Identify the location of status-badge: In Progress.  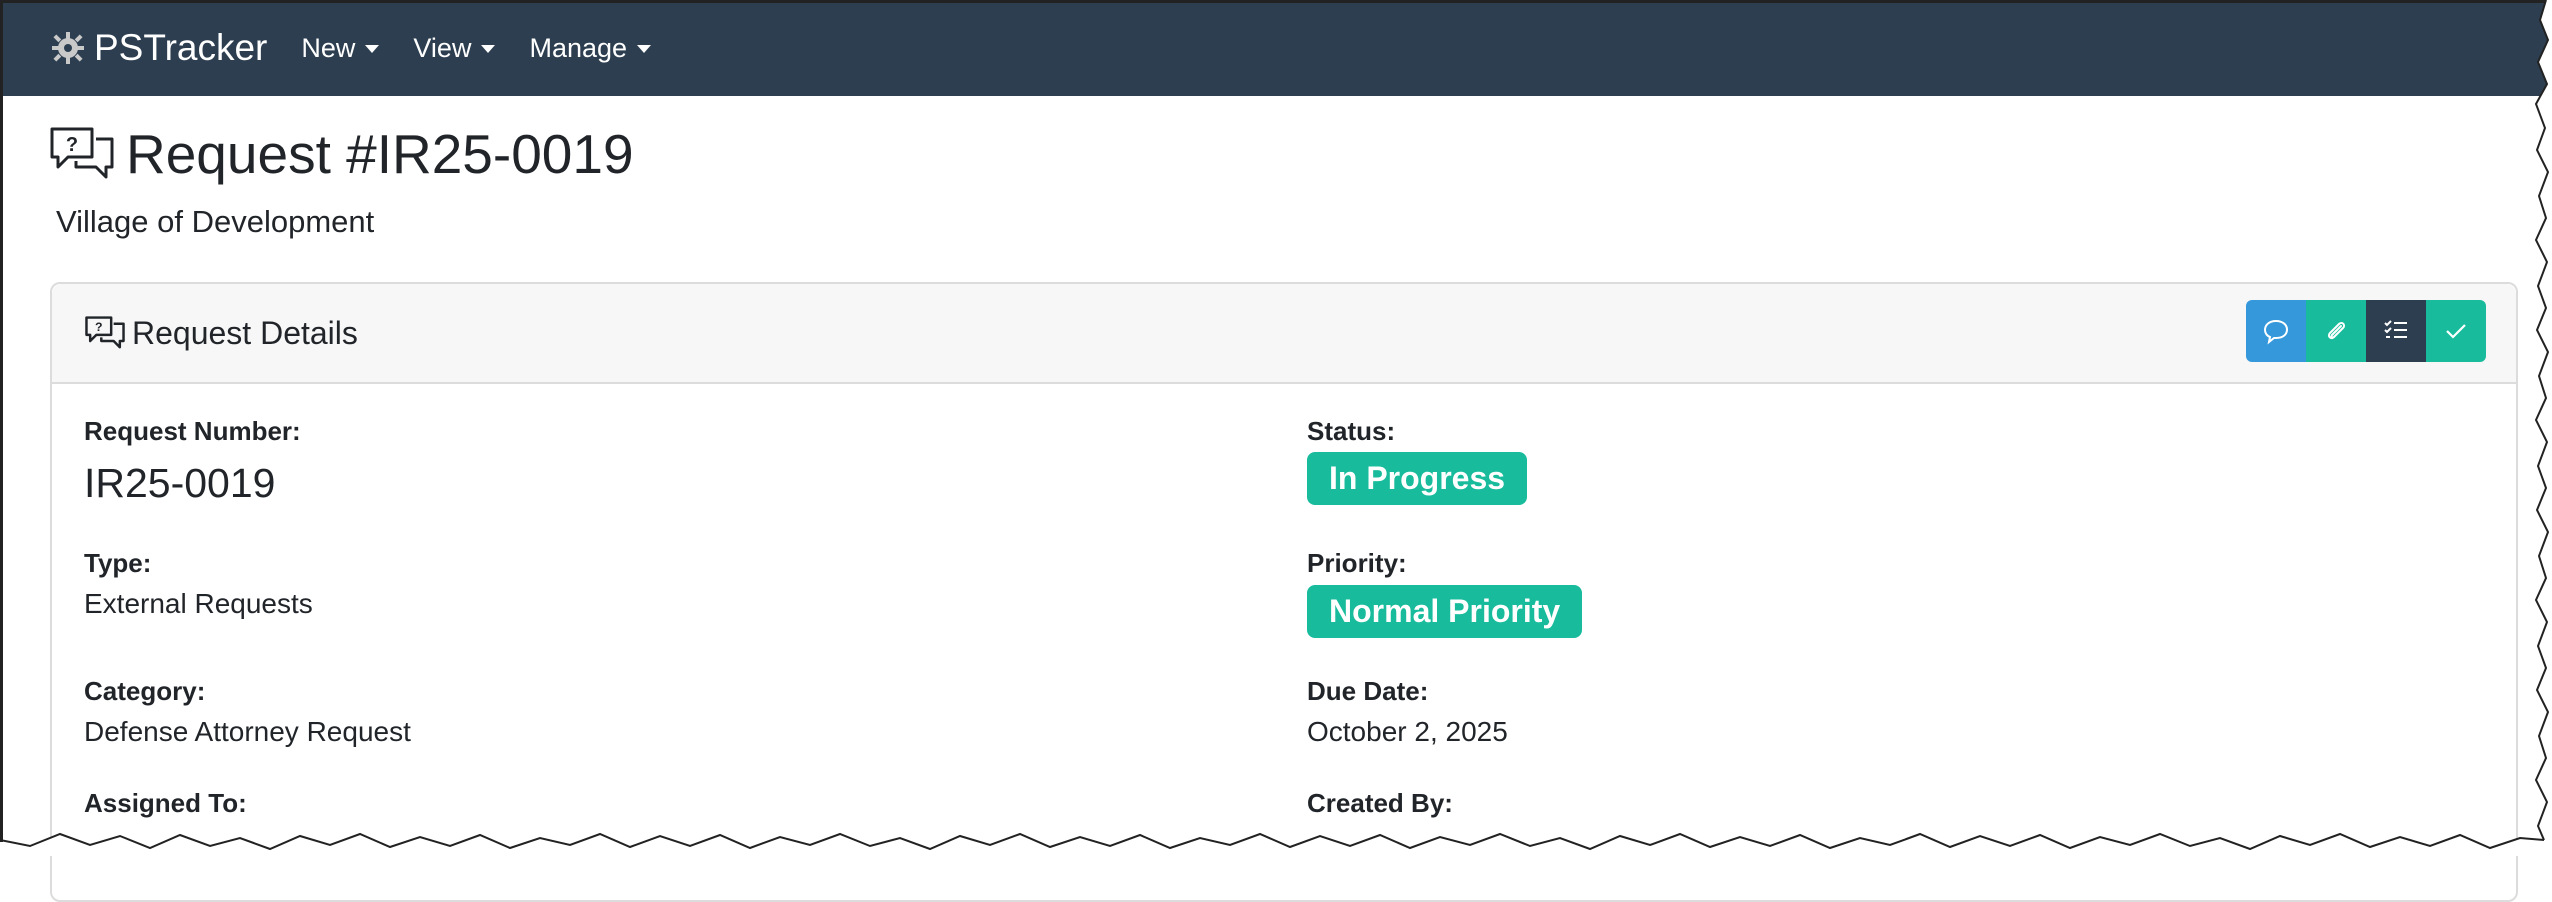
(1417, 478).